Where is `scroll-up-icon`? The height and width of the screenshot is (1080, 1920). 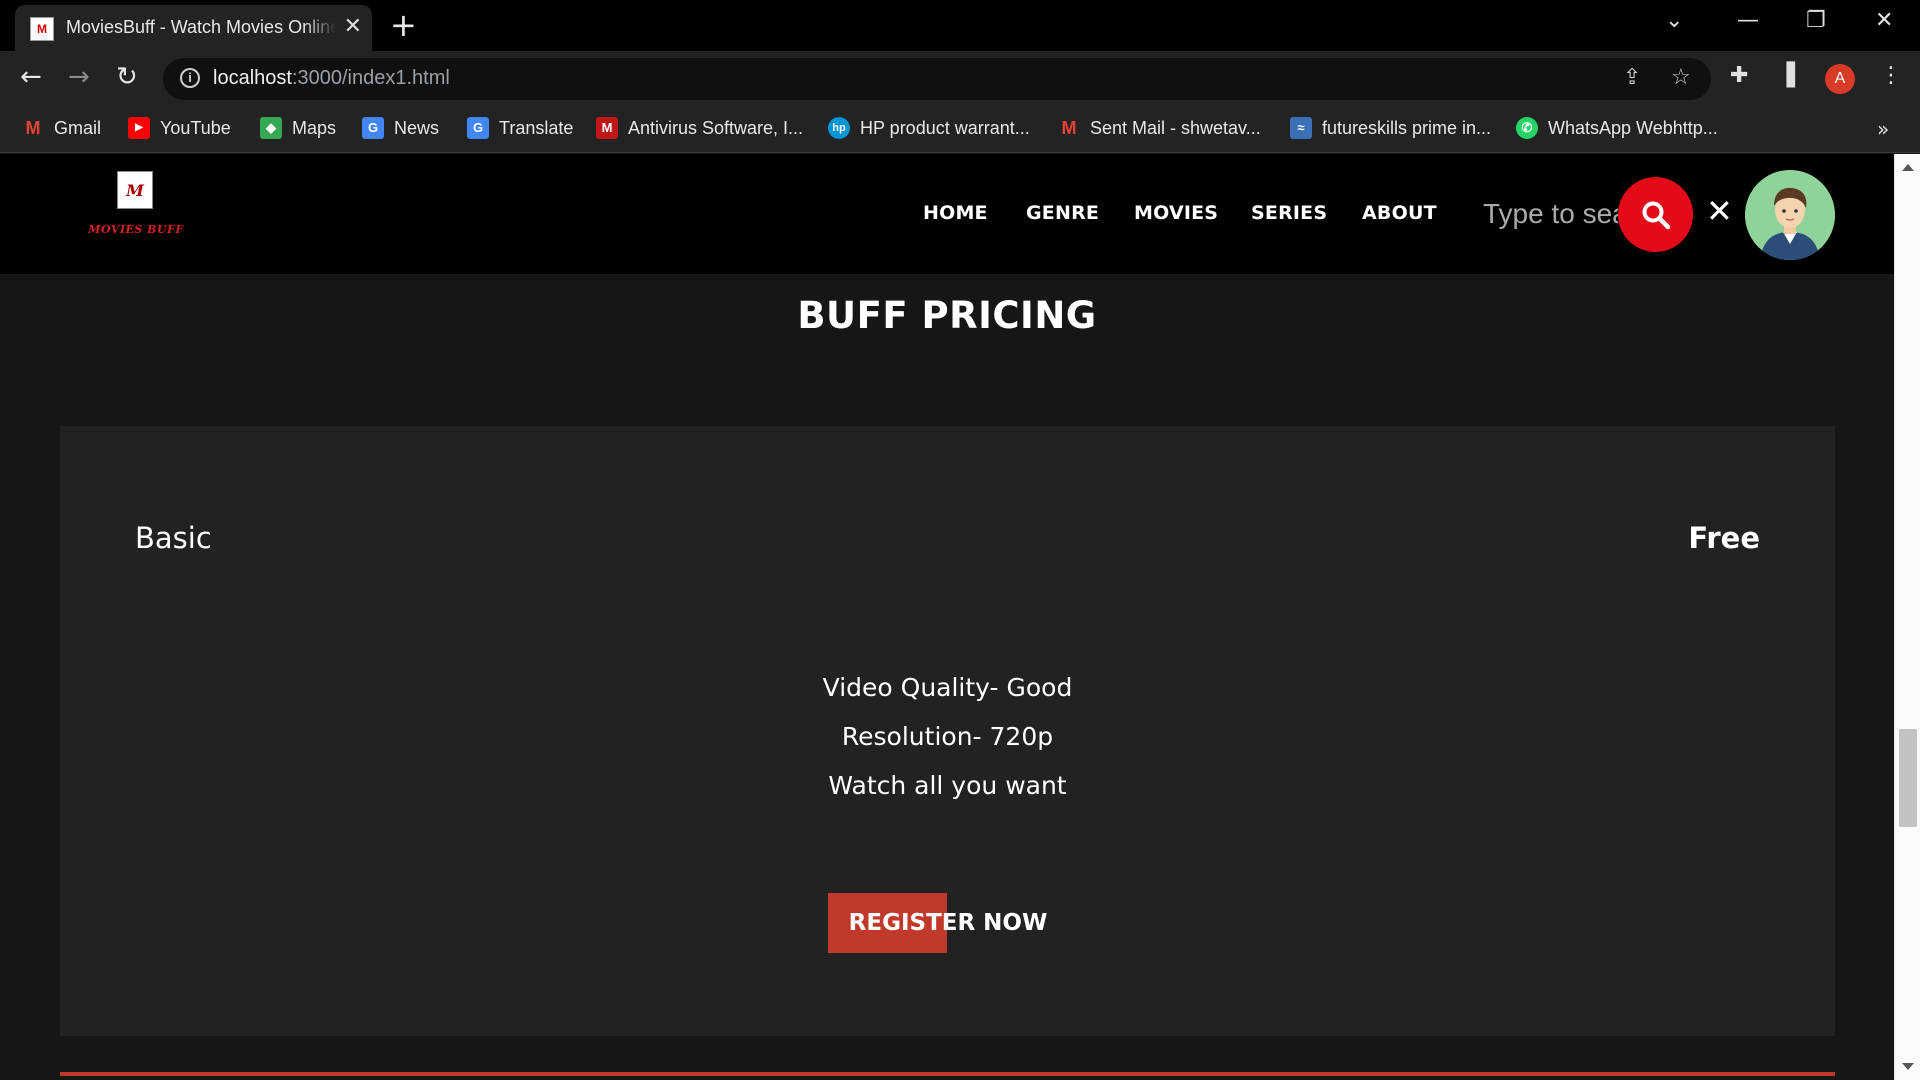
scroll-up-icon is located at coordinates (1908, 167).